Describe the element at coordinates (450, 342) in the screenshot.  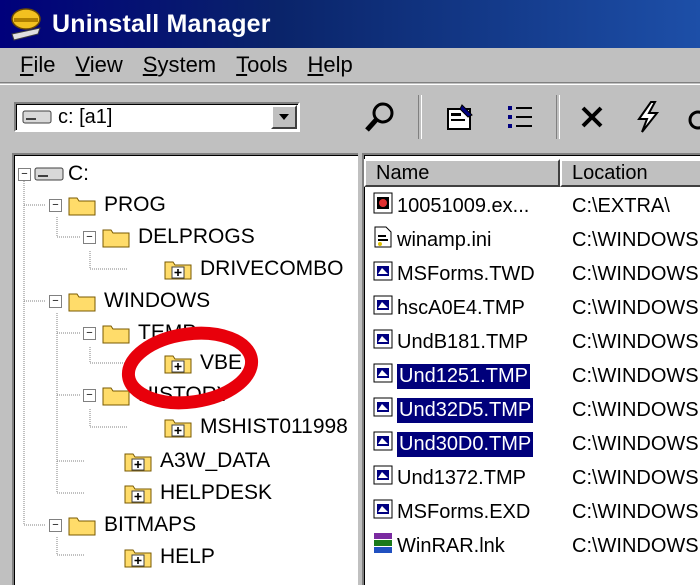
I see `name-cell: UndB181.TMP` at that location.